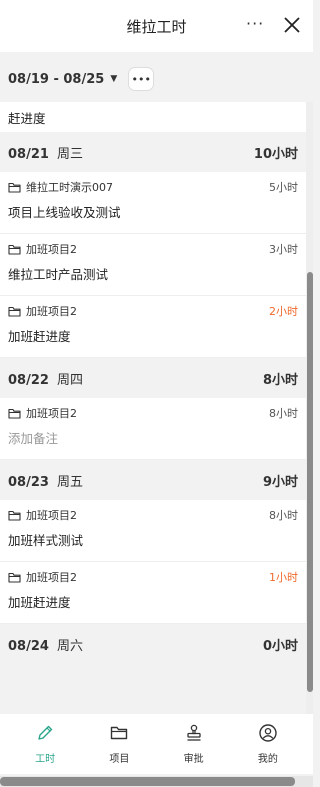 The width and height of the screenshot is (320, 787). I want to click on entry-note: 加班样式测试, so click(46, 540).